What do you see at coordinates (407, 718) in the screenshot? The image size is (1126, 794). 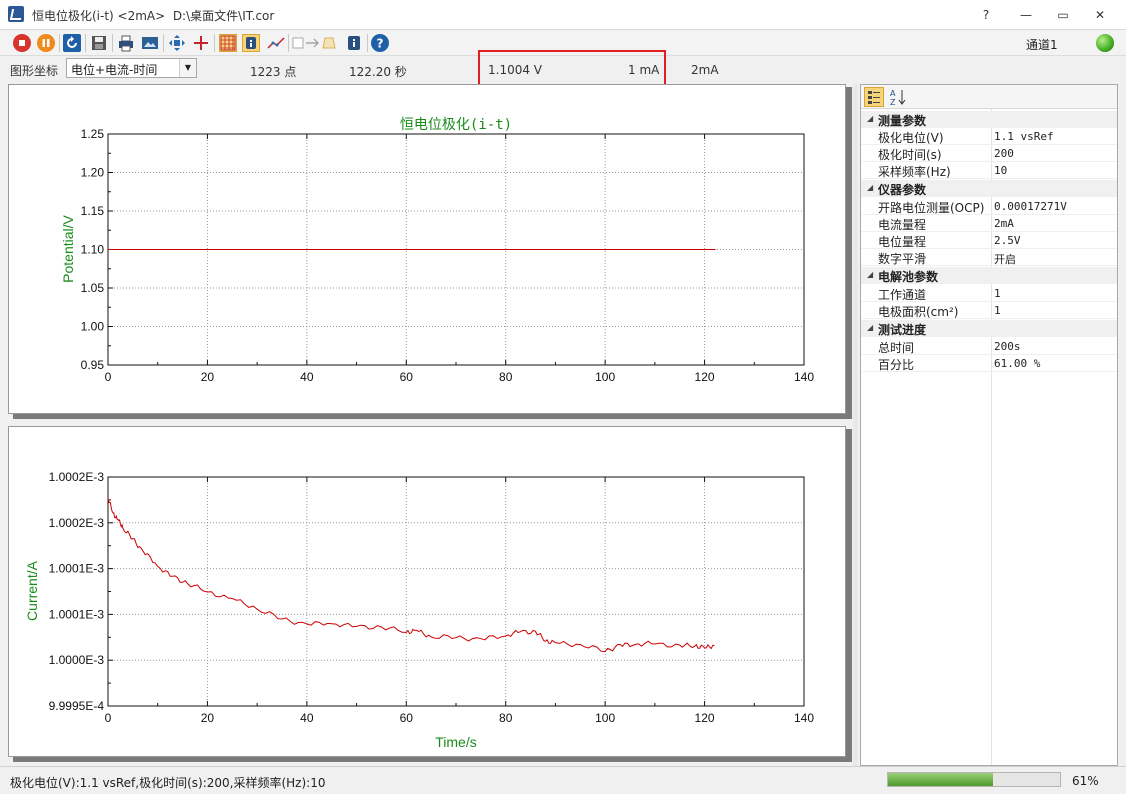 I see `x-tick-label: 60` at bounding box center [407, 718].